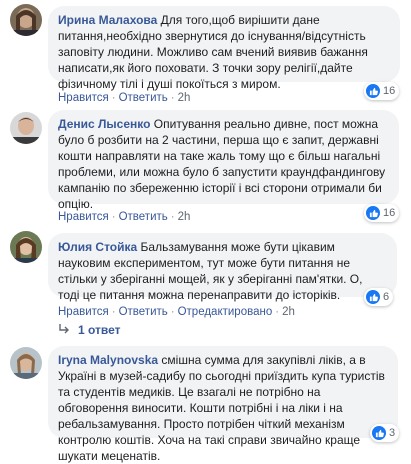 Image resolution: width=411 pixels, height=464 pixels. I want to click on comment-author: Iryna Malynovska, so click(108, 360).